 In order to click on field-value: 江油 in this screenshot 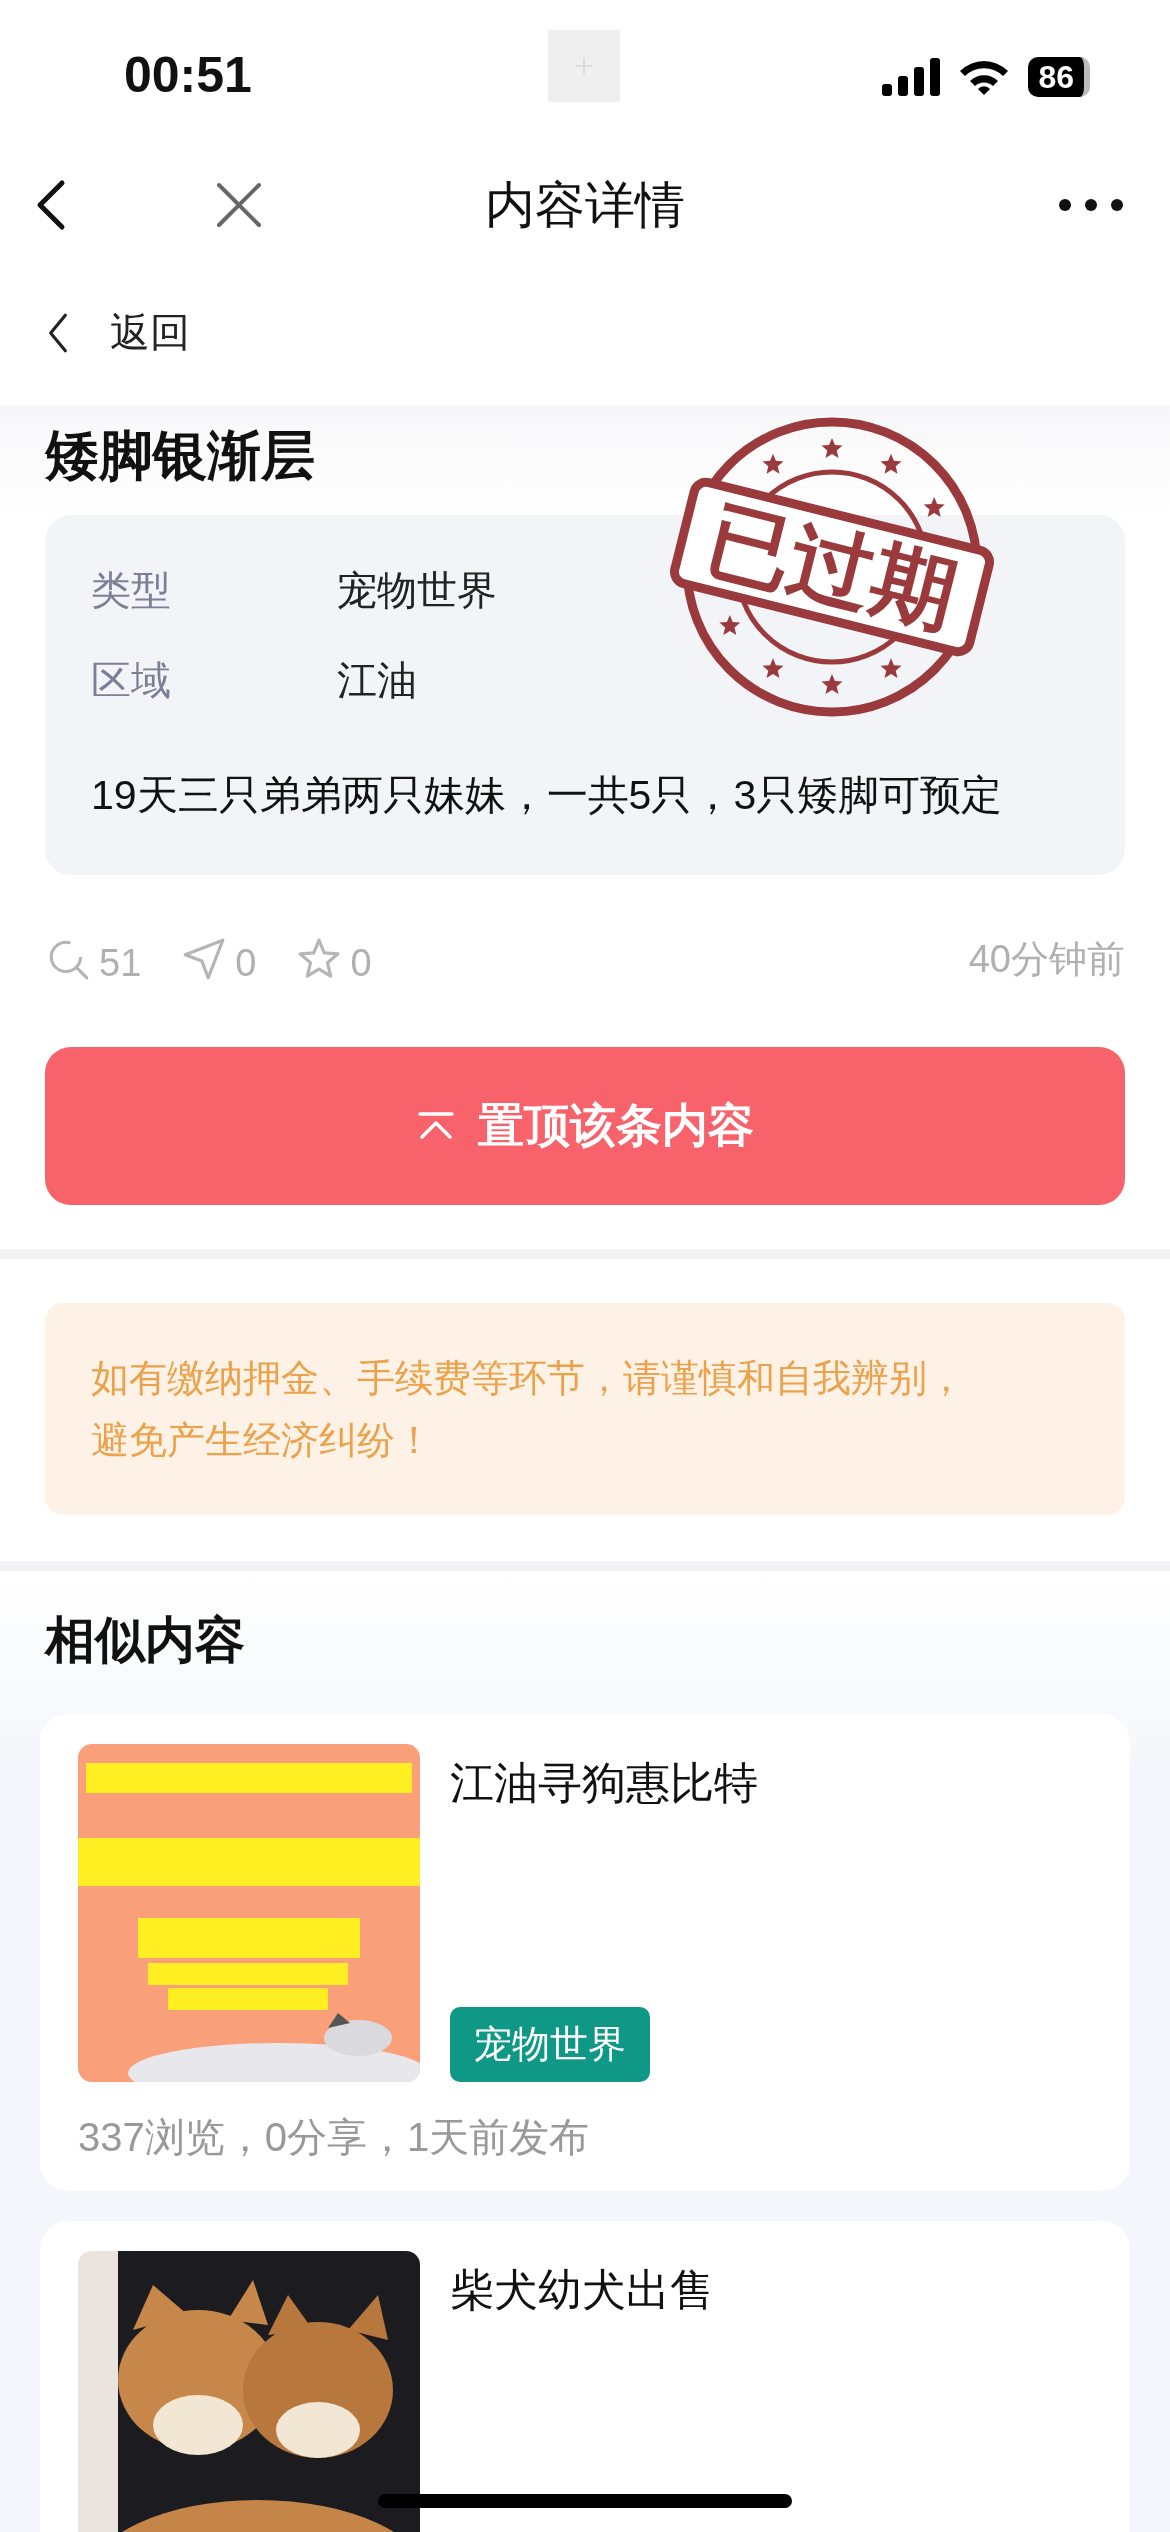, I will do `click(377, 680)`.